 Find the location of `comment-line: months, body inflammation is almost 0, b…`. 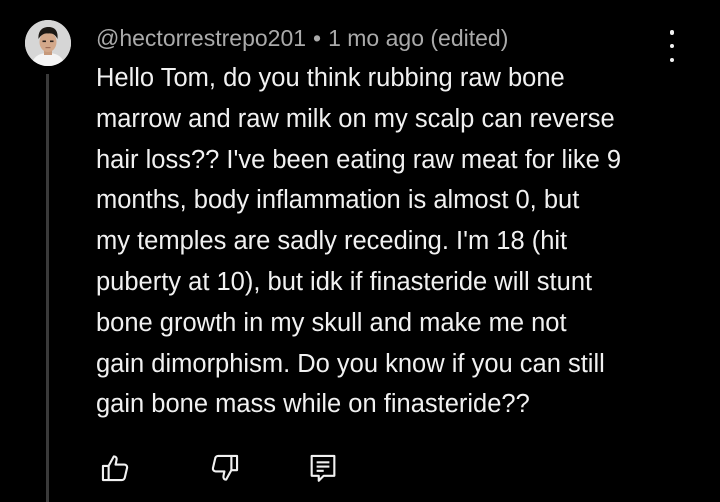

comment-line: months, body inflammation is almost 0, b… is located at coordinates (338, 200).